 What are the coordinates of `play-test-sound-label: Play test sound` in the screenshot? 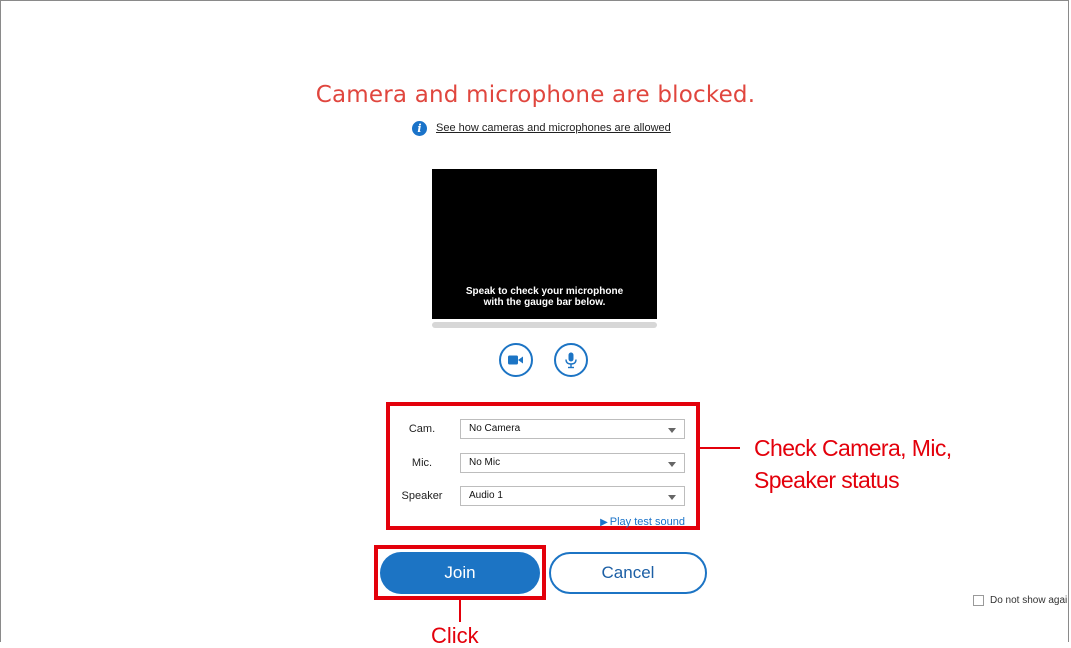 It's located at (647, 522).